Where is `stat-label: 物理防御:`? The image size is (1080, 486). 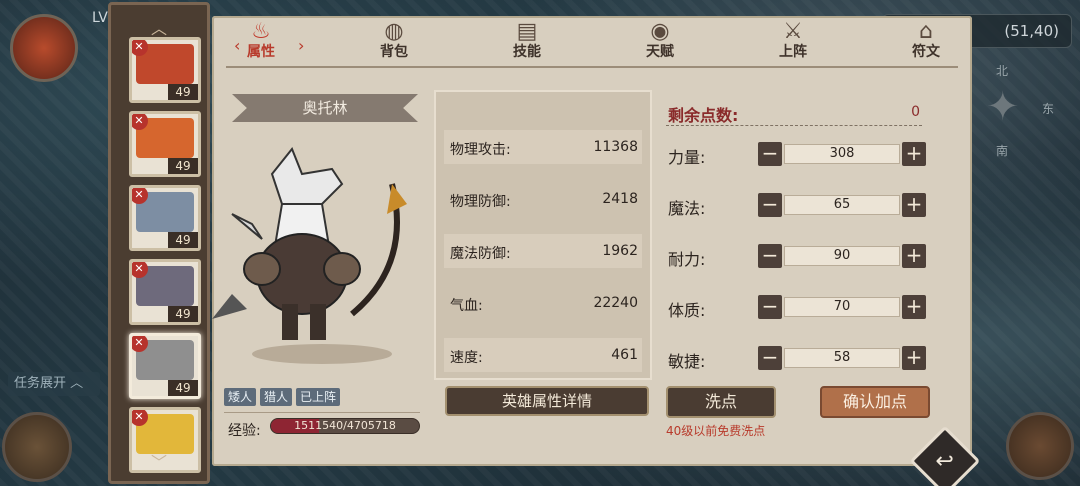 stat-label: 物理防御: is located at coordinates (480, 202).